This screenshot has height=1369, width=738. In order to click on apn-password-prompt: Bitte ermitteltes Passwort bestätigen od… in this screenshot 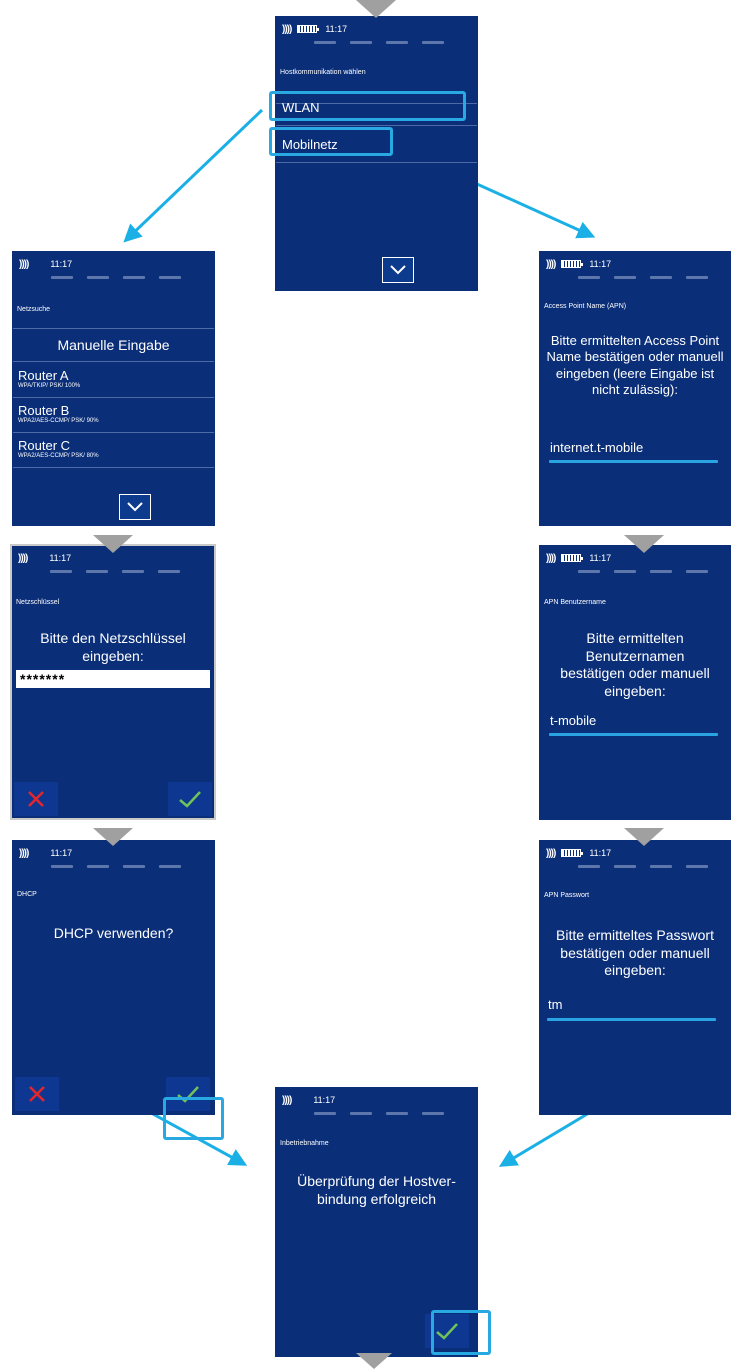, I will do `click(635, 952)`.